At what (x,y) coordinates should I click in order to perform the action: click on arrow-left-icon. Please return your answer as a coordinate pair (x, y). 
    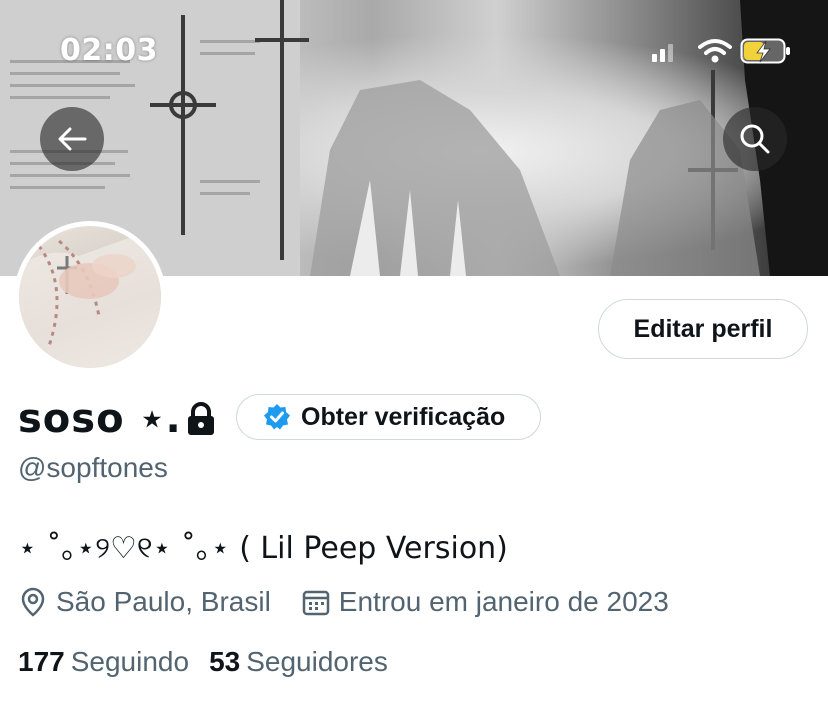
    Looking at the image, I should click on (72, 139).